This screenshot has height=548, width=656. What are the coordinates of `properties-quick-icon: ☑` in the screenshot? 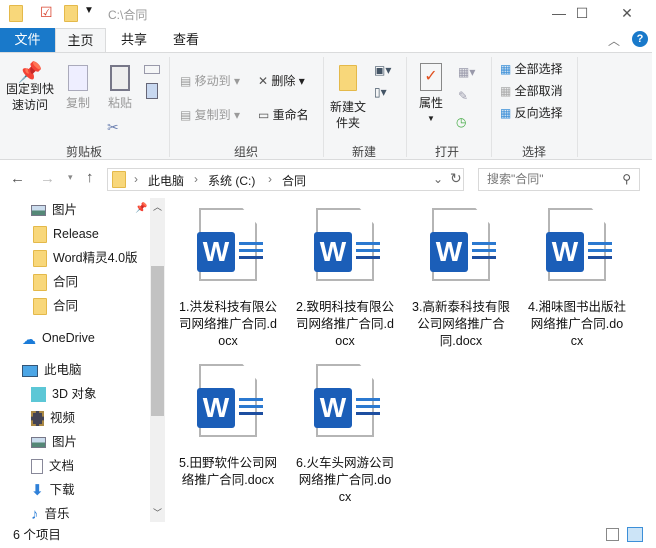 It's located at (46, 12).